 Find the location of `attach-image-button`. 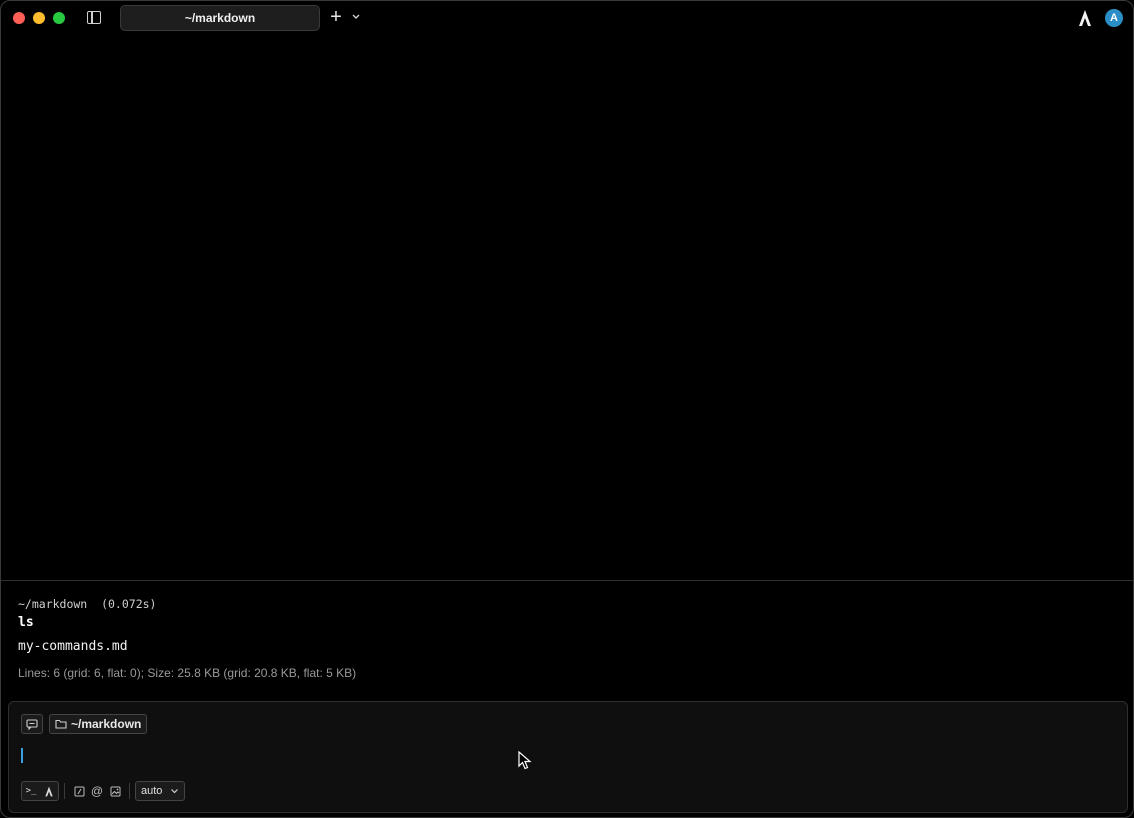

attach-image-button is located at coordinates (115, 791).